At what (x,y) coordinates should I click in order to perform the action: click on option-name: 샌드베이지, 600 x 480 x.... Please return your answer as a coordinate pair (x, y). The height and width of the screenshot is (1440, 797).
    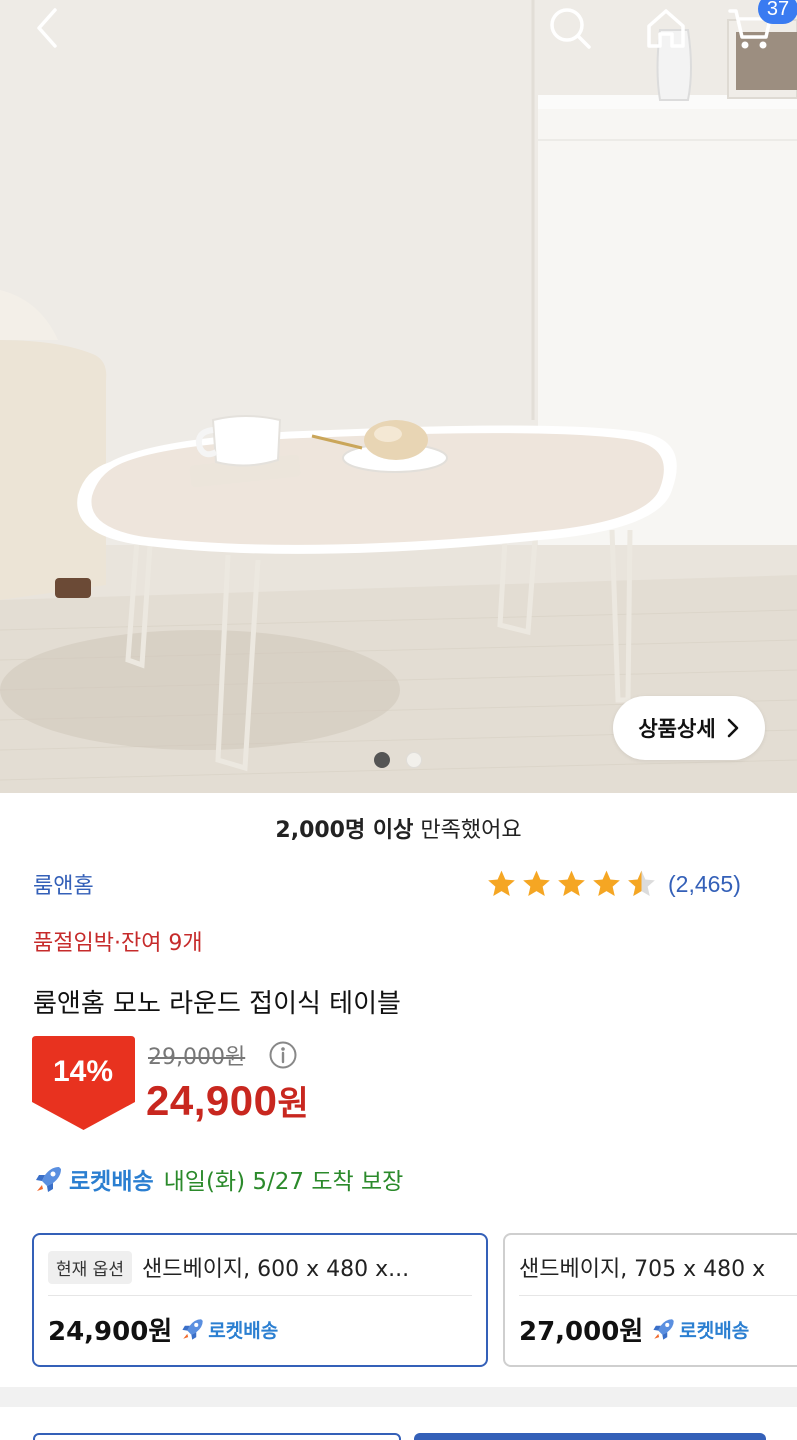
    Looking at the image, I should click on (275, 1269).